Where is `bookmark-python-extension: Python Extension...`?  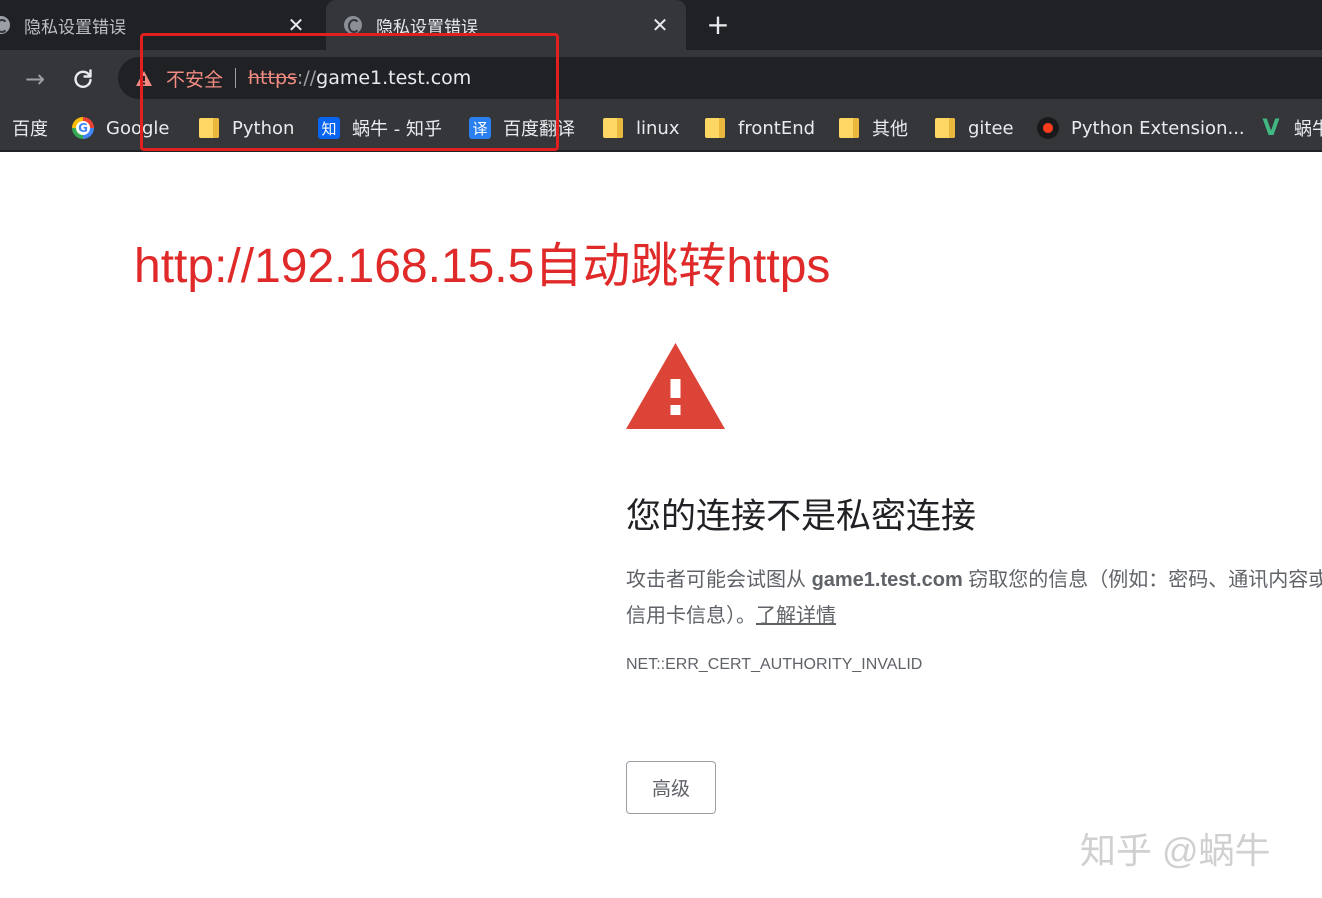 bookmark-python-extension: Python Extension... is located at coordinates (1141, 128).